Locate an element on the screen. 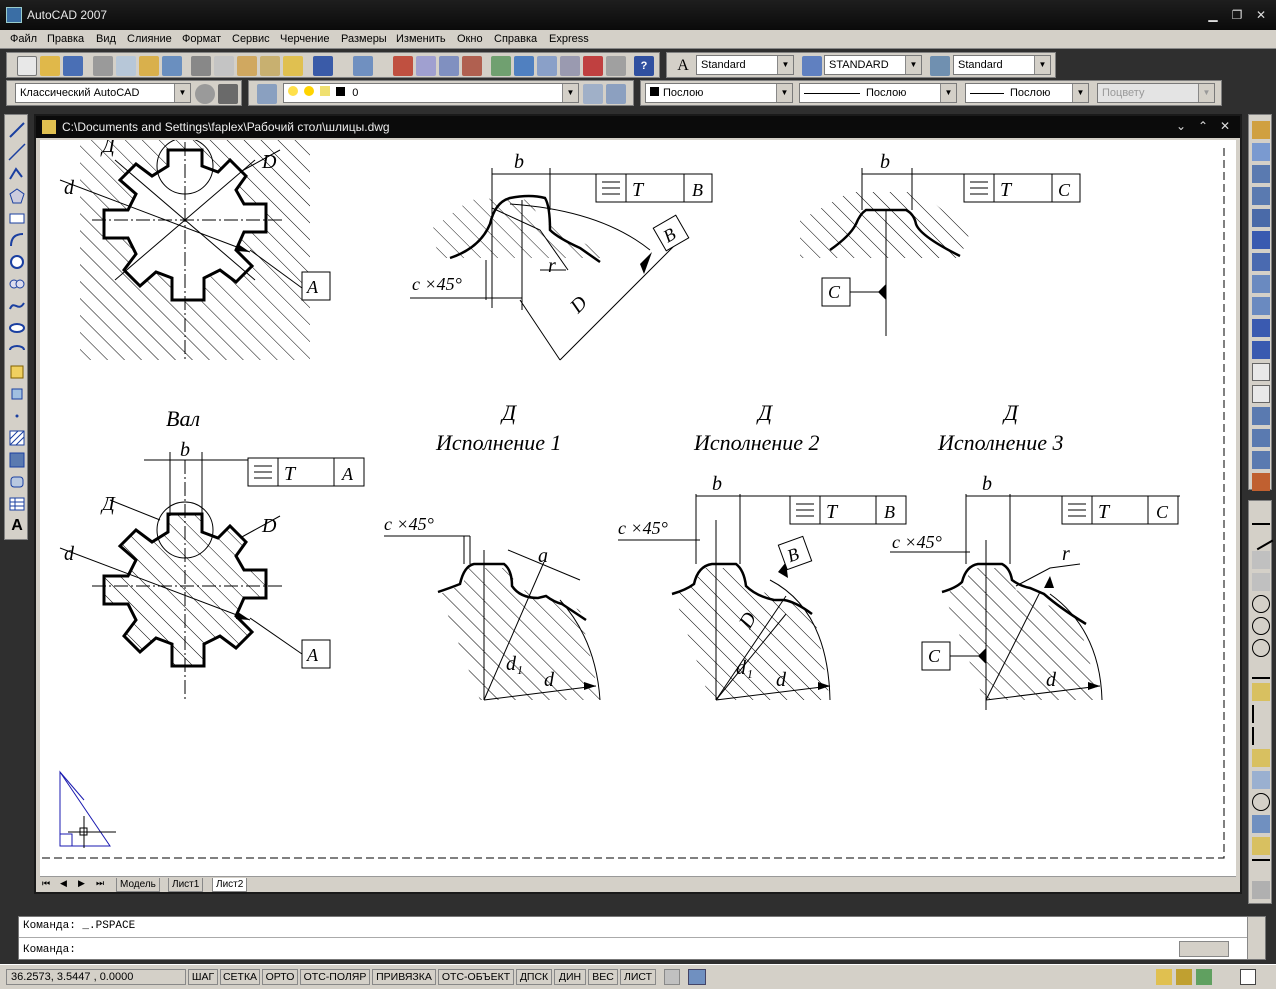  maximize-viewport-icon is located at coordinates (697, 977).